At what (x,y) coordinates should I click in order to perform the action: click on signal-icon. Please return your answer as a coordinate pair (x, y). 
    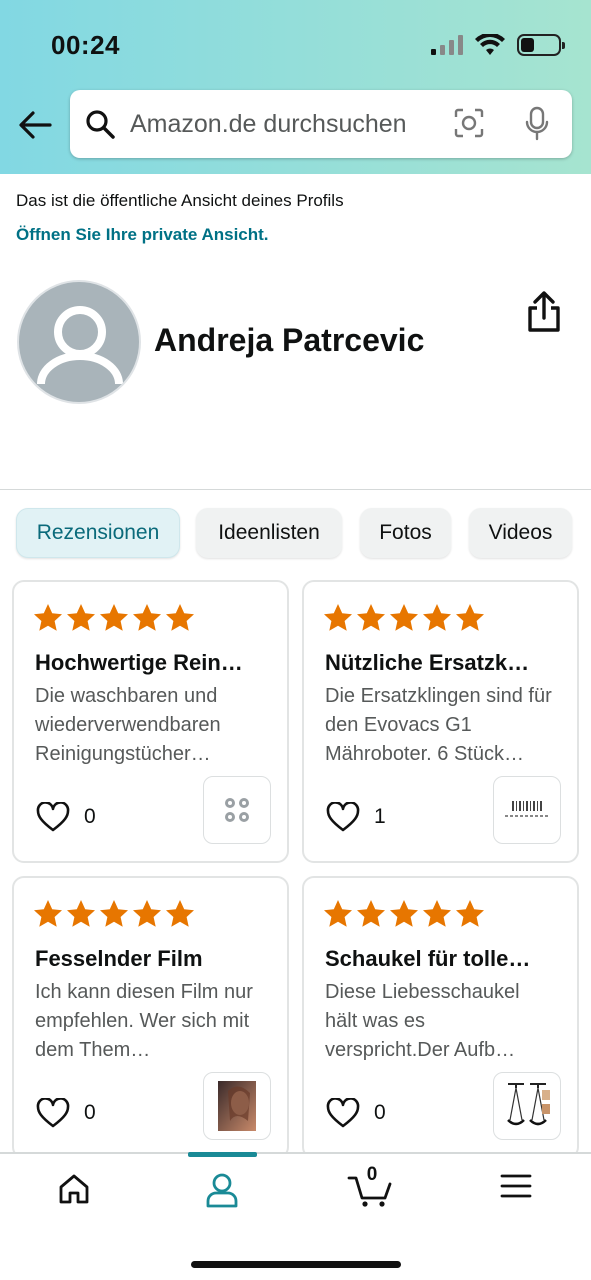
    Looking at the image, I should click on (447, 45).